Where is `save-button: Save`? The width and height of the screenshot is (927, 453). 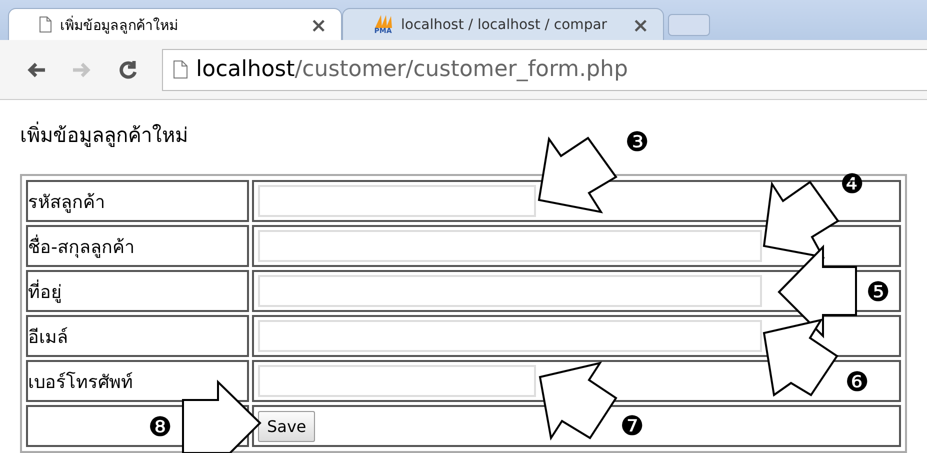 save-button: Save is located at coordinates (287, 426).